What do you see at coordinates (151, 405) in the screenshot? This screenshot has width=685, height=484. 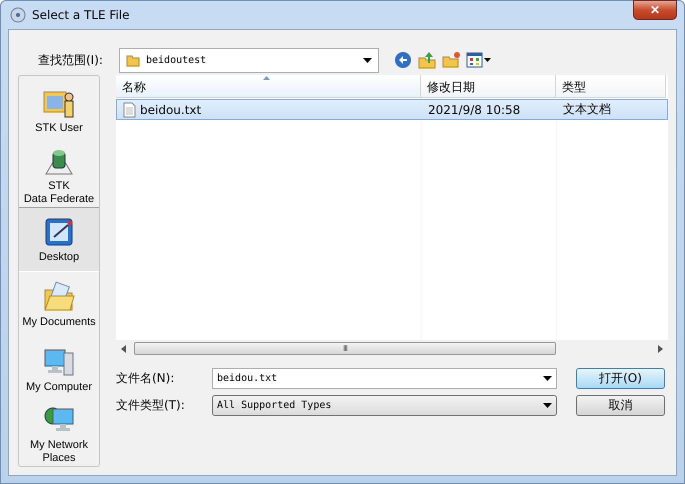 I see `file-type-label: 文件类型(T):` at bounding box center [151, 405].